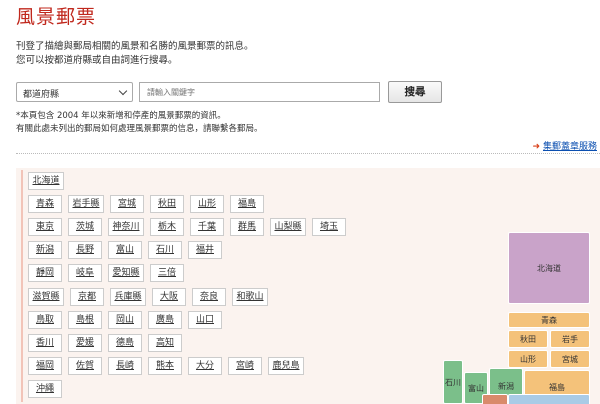  I want to click on prefecture-button: 大分, so click(205, 365).